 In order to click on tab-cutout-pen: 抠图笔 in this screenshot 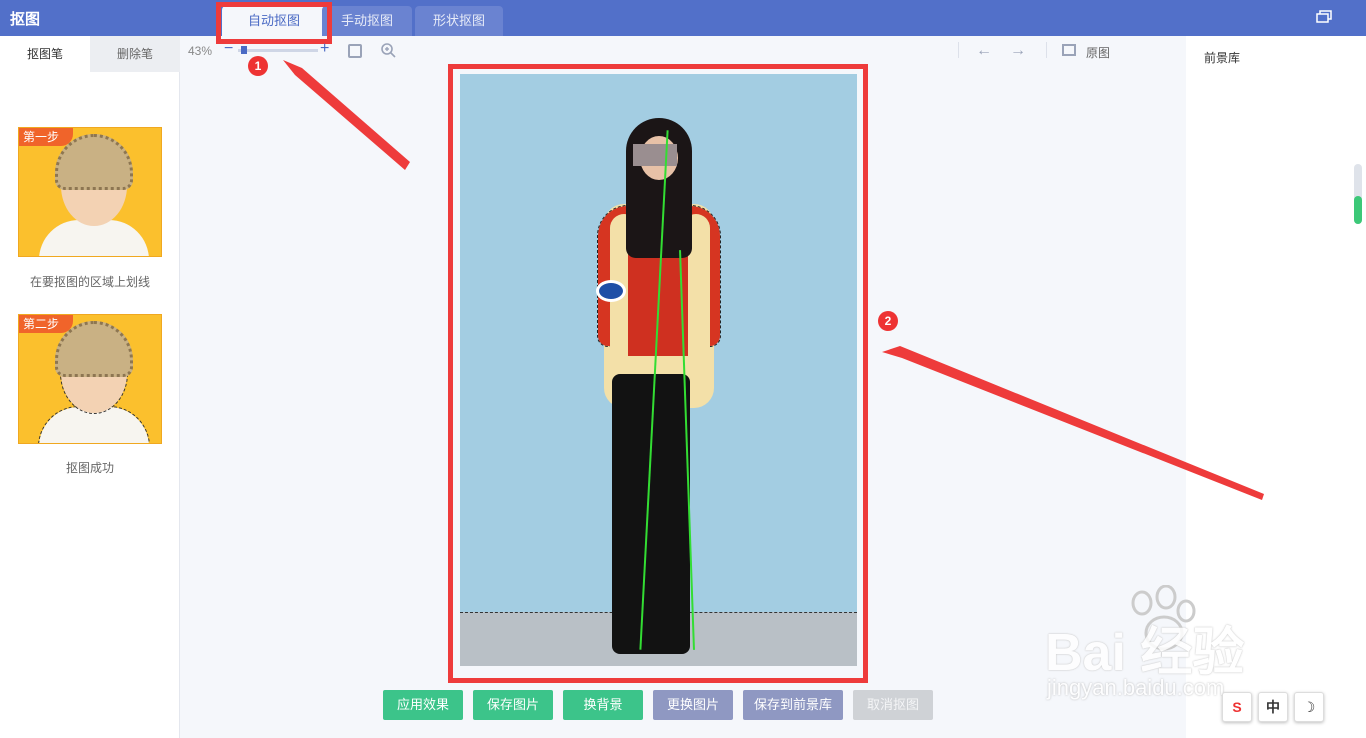, I will do `click(45, 54)`.